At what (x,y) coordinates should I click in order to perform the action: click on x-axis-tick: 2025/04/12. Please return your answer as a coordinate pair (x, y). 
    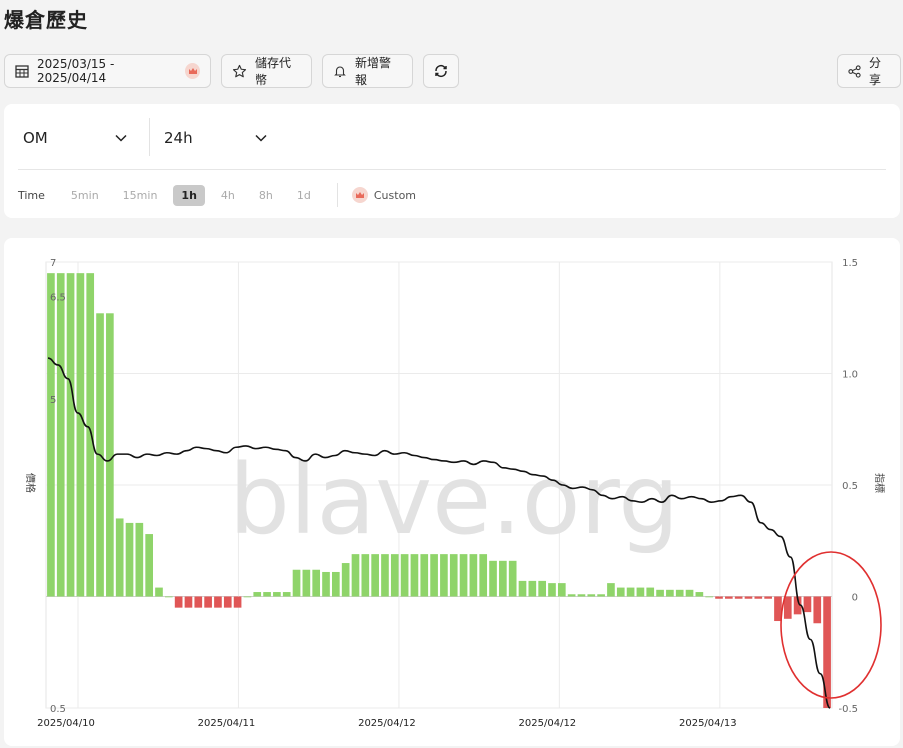
    Looking at the image, I should click on (387, 723).